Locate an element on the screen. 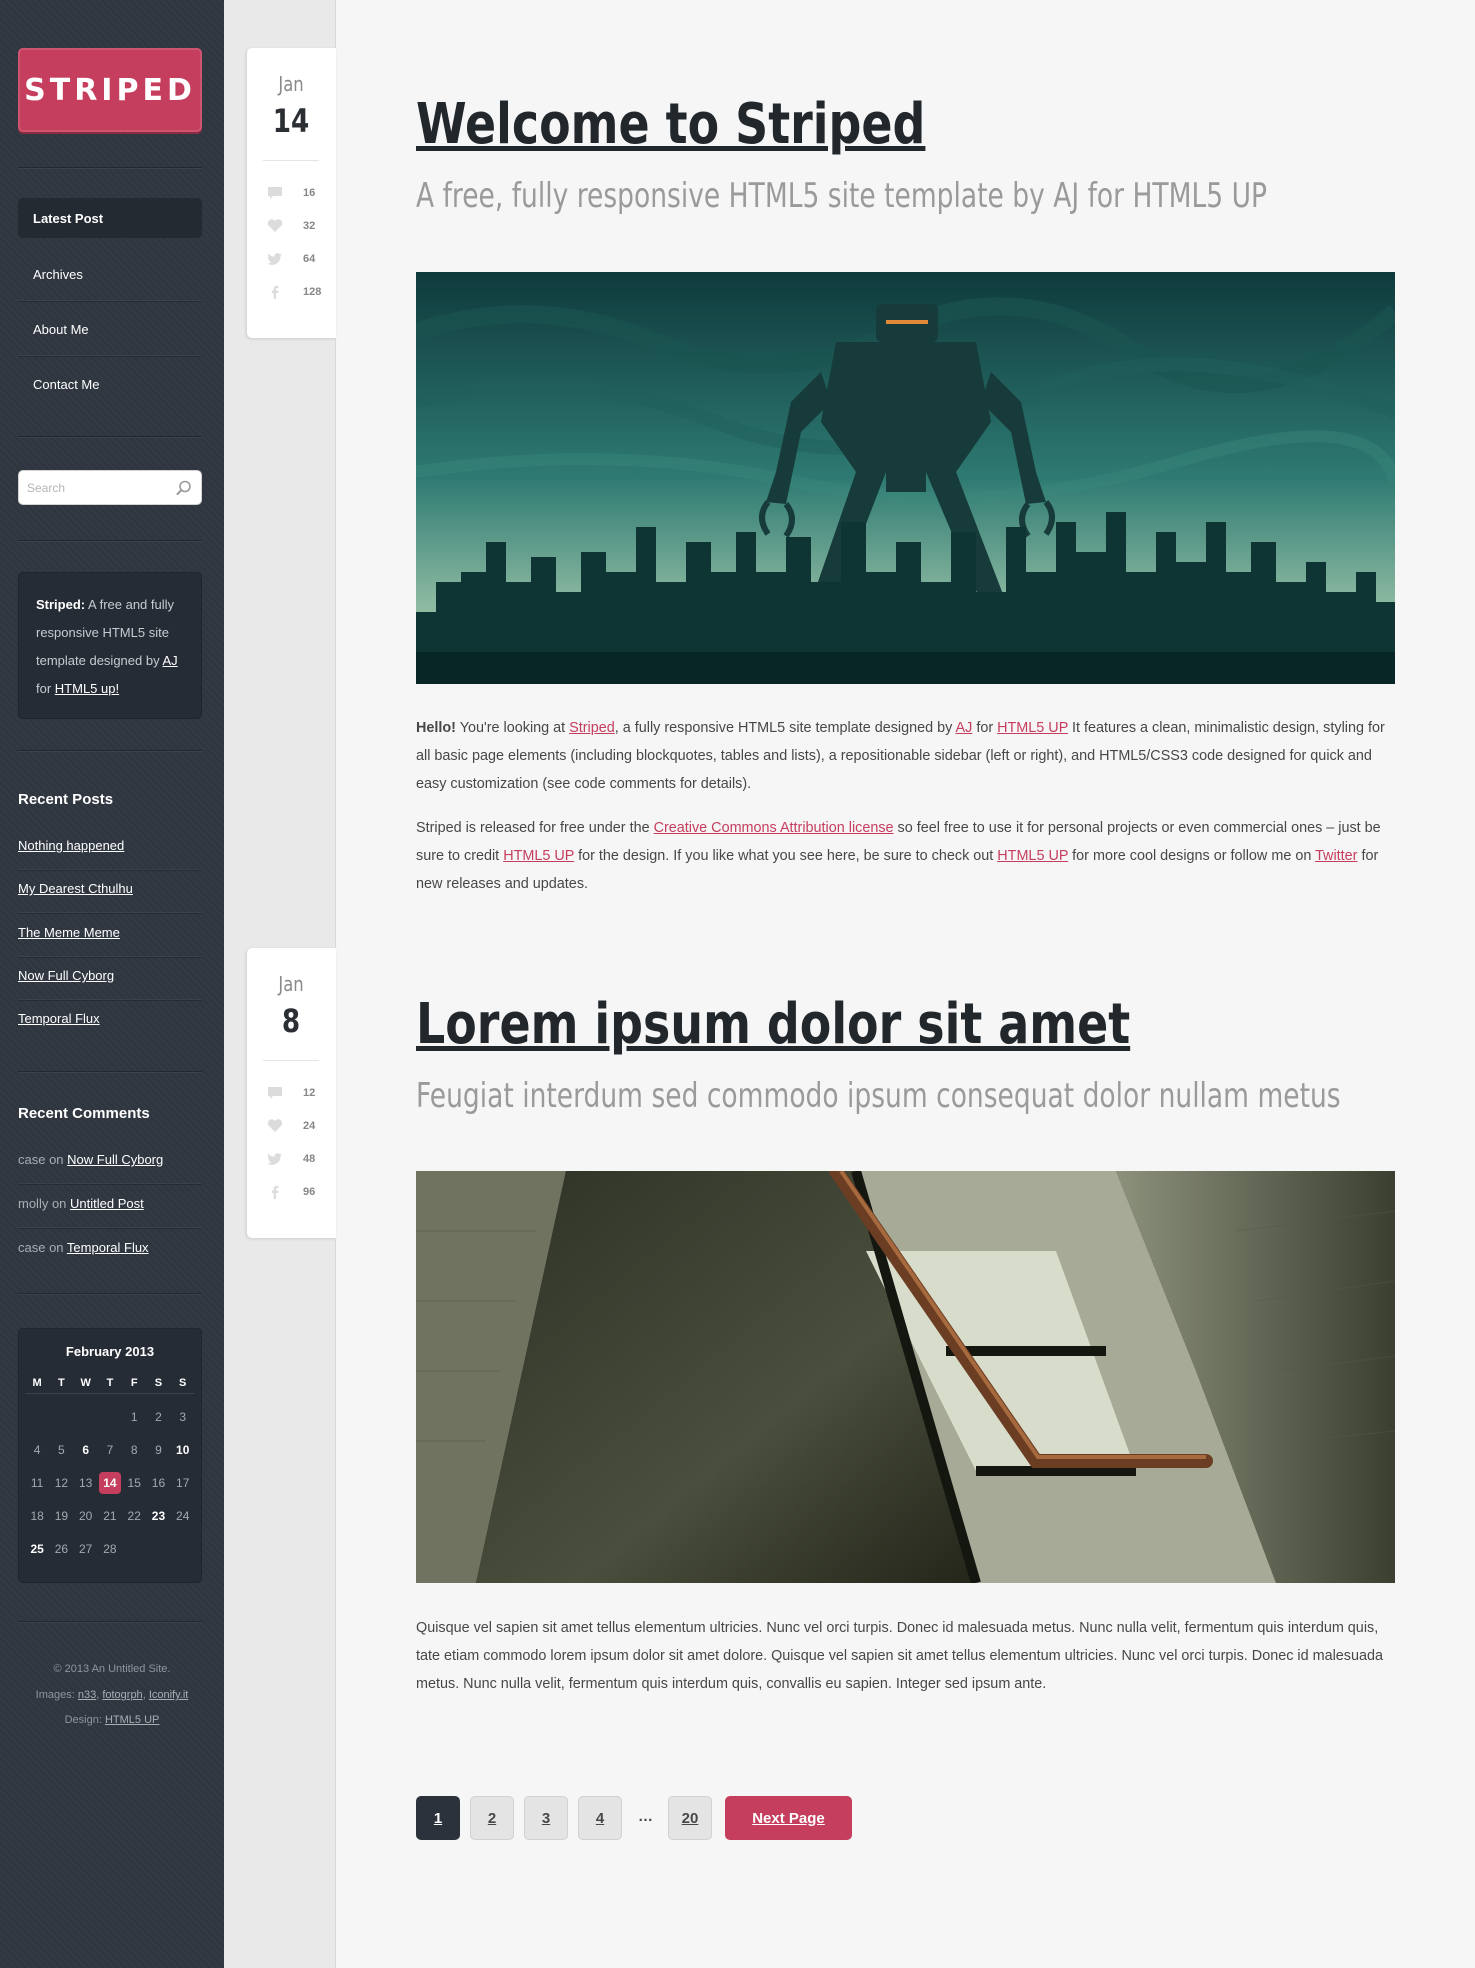  comment-post-link: Untitled Post is located at coordinates (107, 1203).